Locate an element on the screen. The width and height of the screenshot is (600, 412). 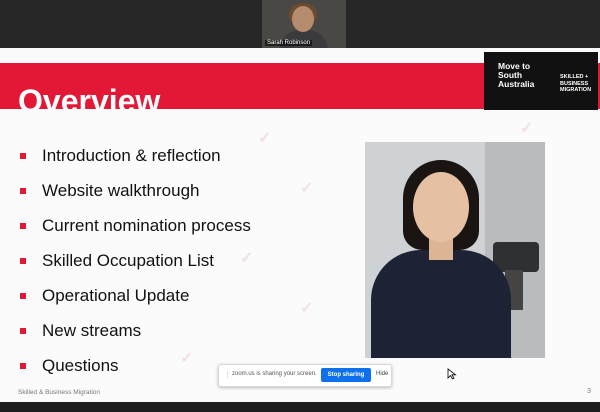
slide-title: Overview is located at coordinates (89, 101).